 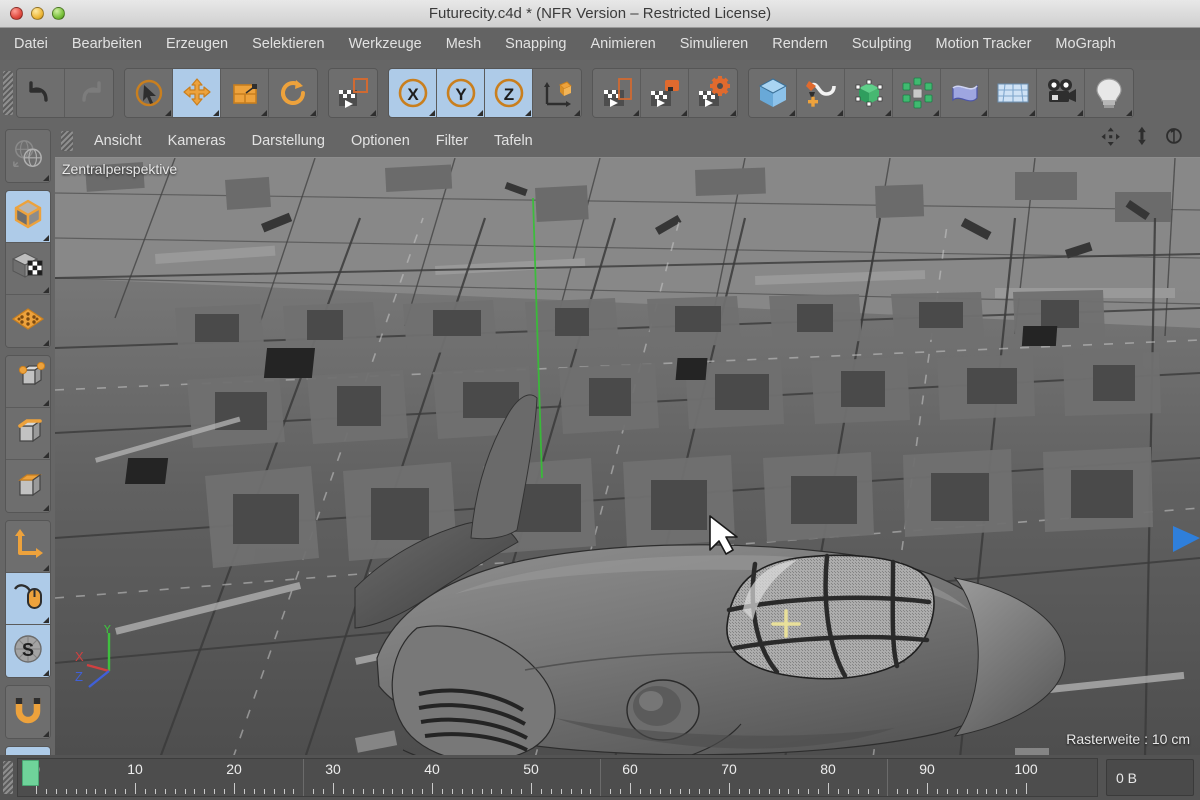 I want to click on menu-mesh: Mesh, so click(x=463, y=44).